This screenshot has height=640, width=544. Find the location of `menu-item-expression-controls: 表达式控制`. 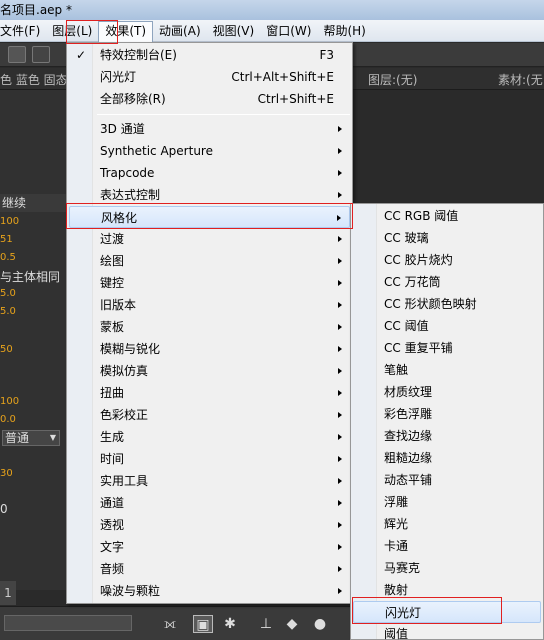

menu-item-expression-controls: 表达式控制 is located at coordinates (209, 195).